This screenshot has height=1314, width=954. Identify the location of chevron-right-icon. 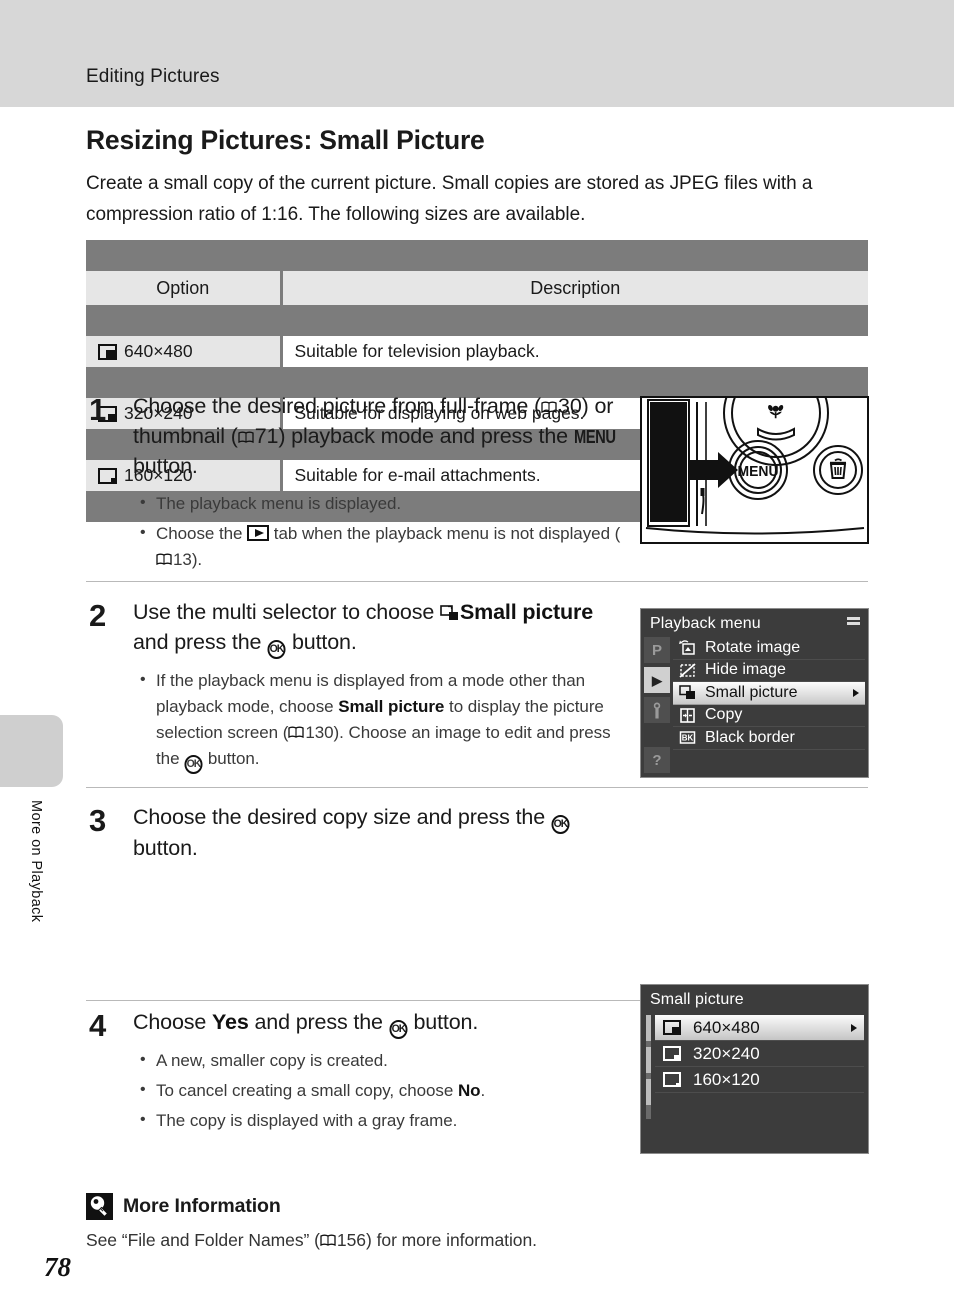
(856, 692).